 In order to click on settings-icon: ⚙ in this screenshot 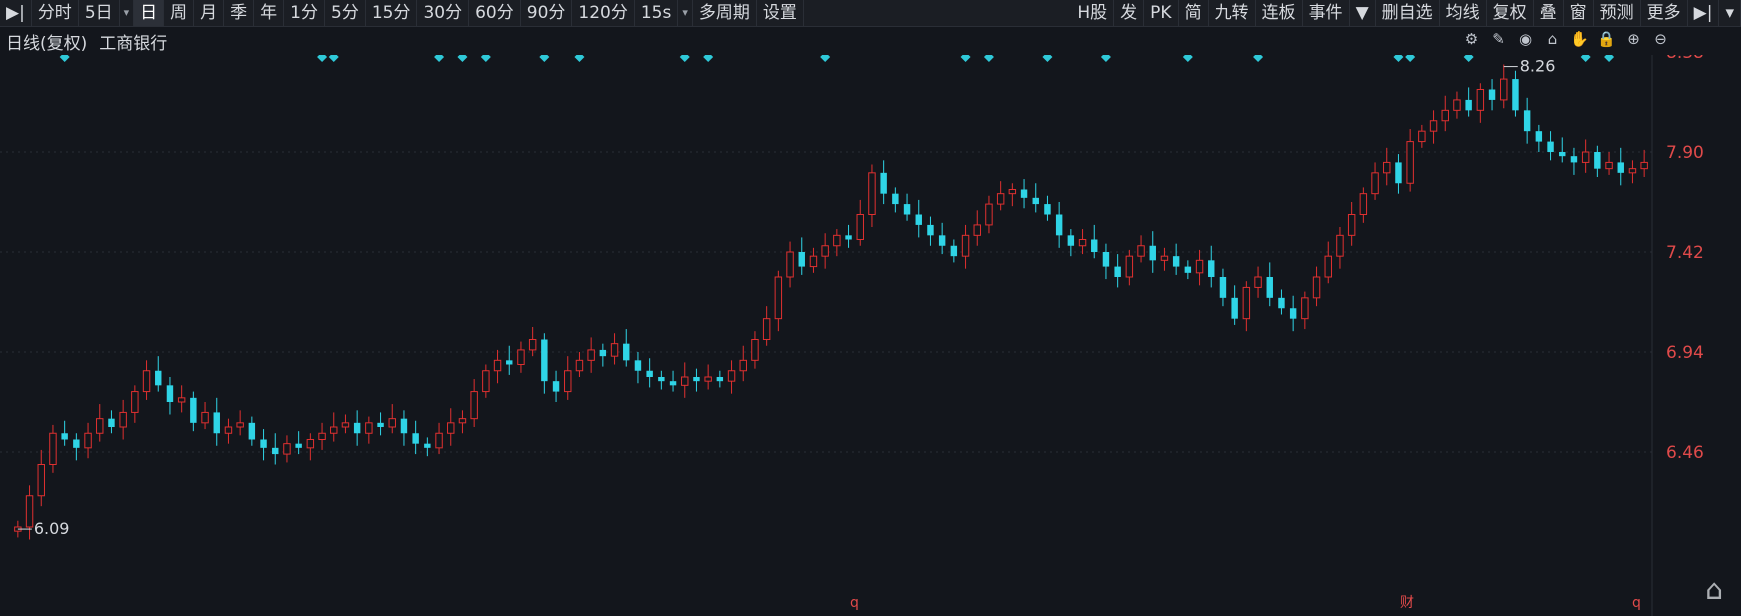, I will do `click(1471, 39)`.